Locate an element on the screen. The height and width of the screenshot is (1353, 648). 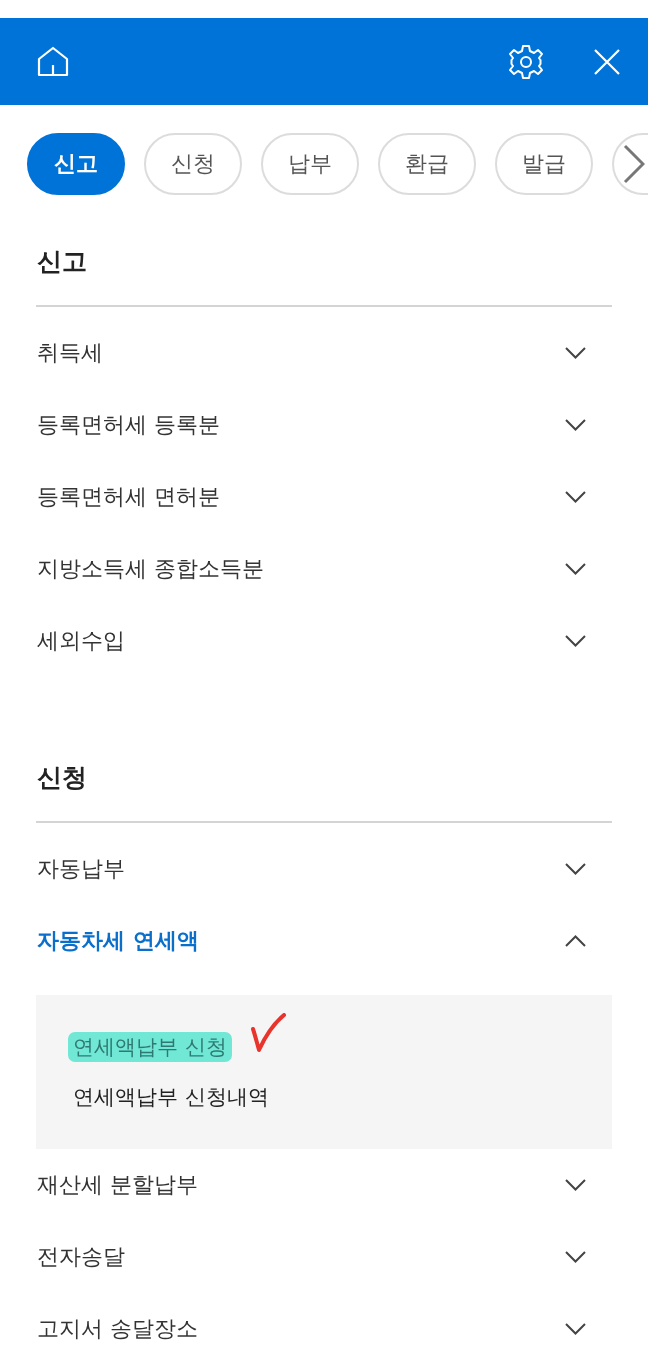
submenu-link: 연세액납부 신청내역 is located at coordinates (171, 1097).